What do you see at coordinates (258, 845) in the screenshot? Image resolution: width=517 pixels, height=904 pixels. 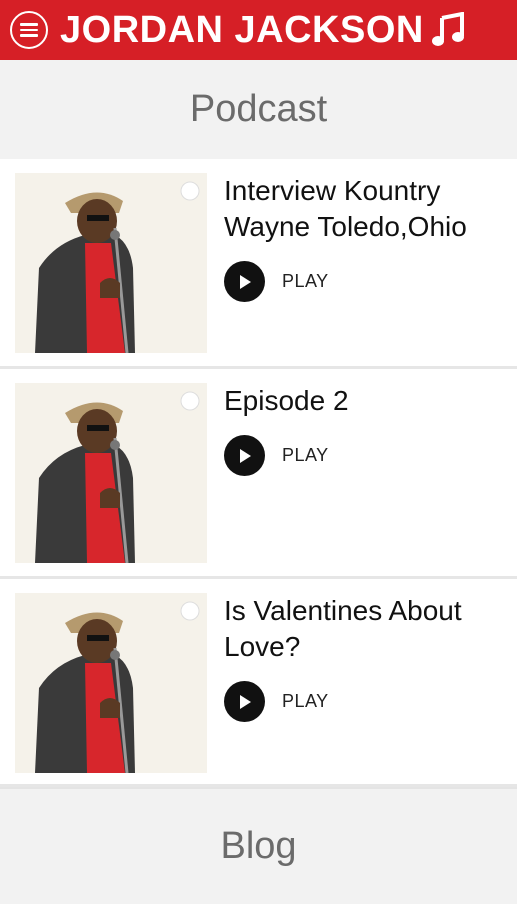 I see `section-title-blog: Blog` at bounding box center [258, 845].